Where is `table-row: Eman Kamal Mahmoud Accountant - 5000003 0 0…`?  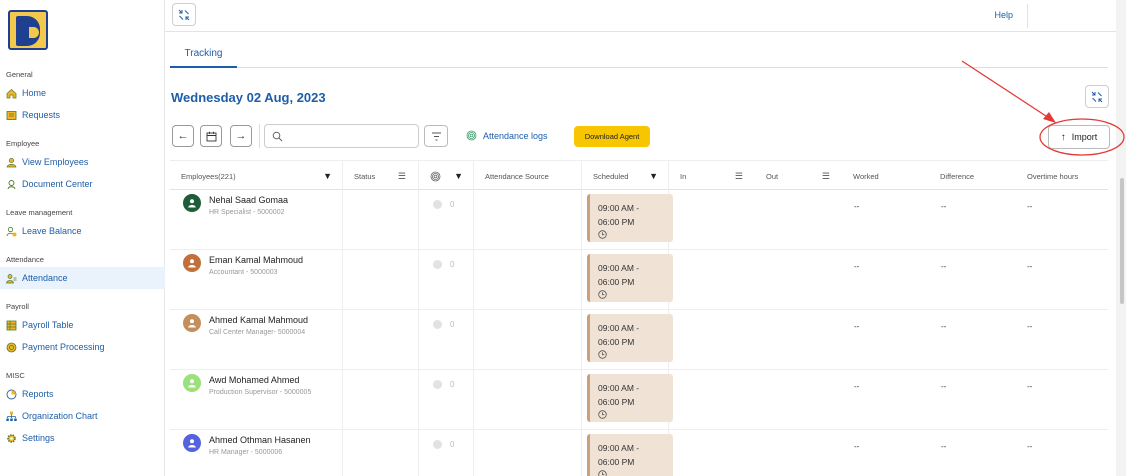
table-row: Eman Kamal Mahmoud Accountant - 5000003 0 0… is located at coordinates (639, 280).